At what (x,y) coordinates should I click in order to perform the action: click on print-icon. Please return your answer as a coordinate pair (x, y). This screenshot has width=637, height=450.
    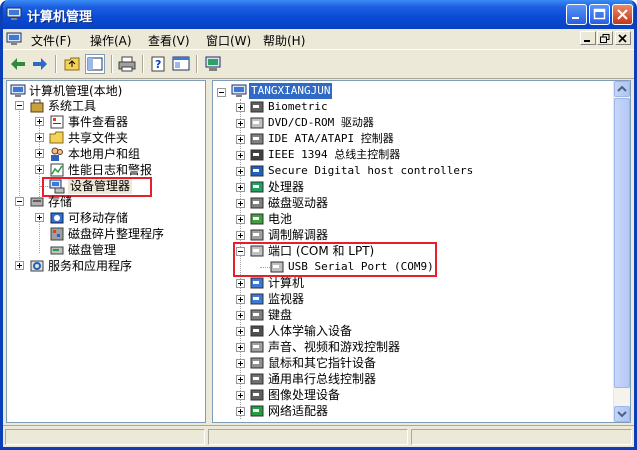
    Looking at the image, I should click on (127, 64).